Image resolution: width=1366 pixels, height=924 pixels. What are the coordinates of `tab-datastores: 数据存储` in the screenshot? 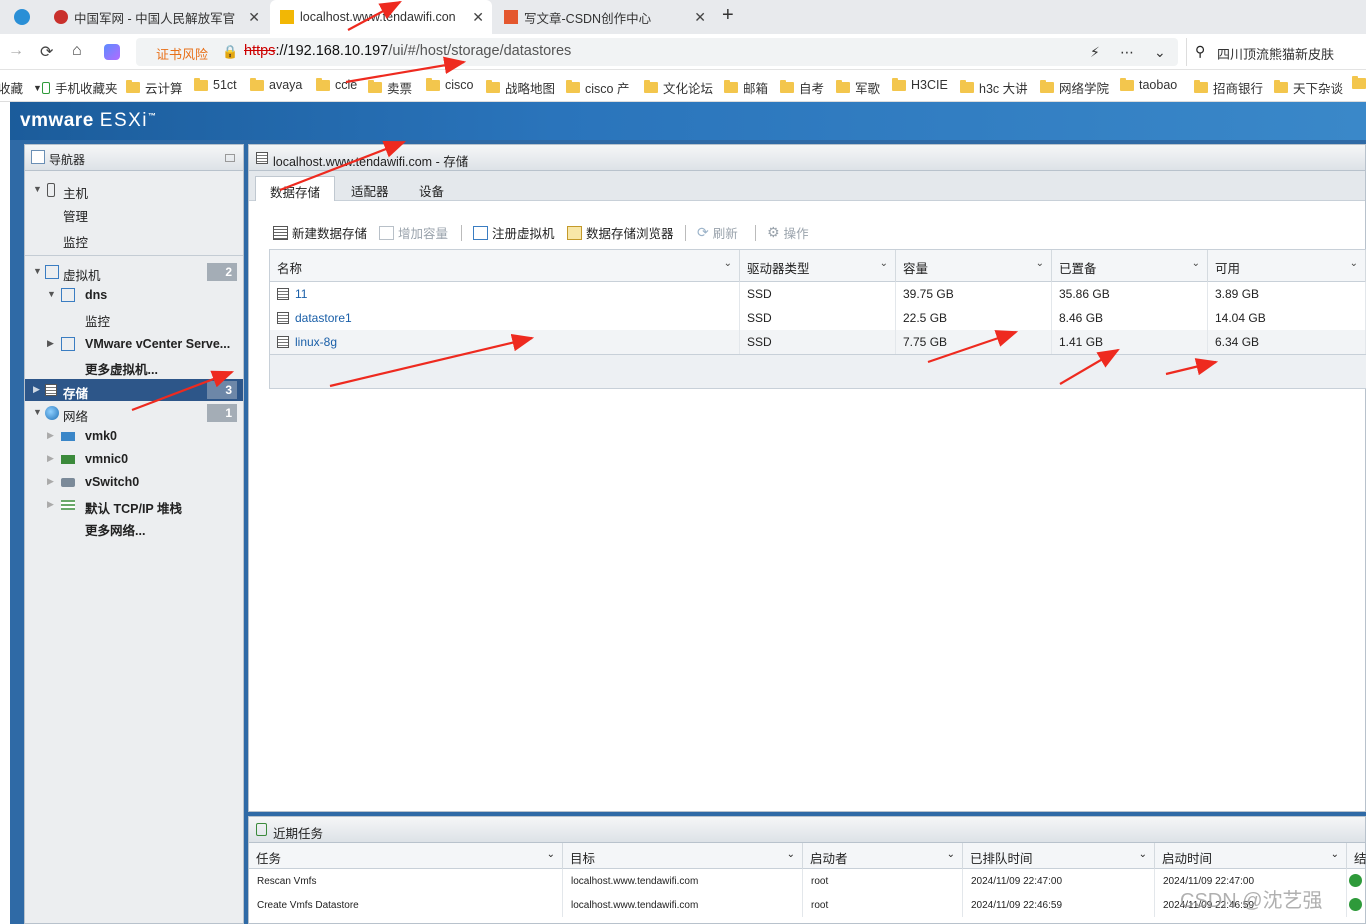 It's located at (295, 188).